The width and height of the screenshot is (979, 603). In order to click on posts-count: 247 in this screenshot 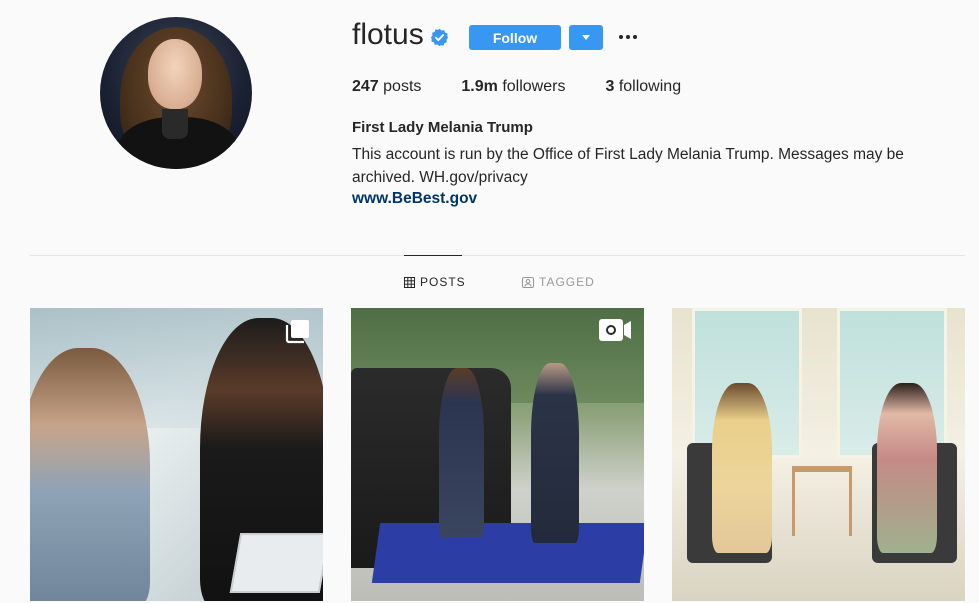, I will do `click(365, 86)`.